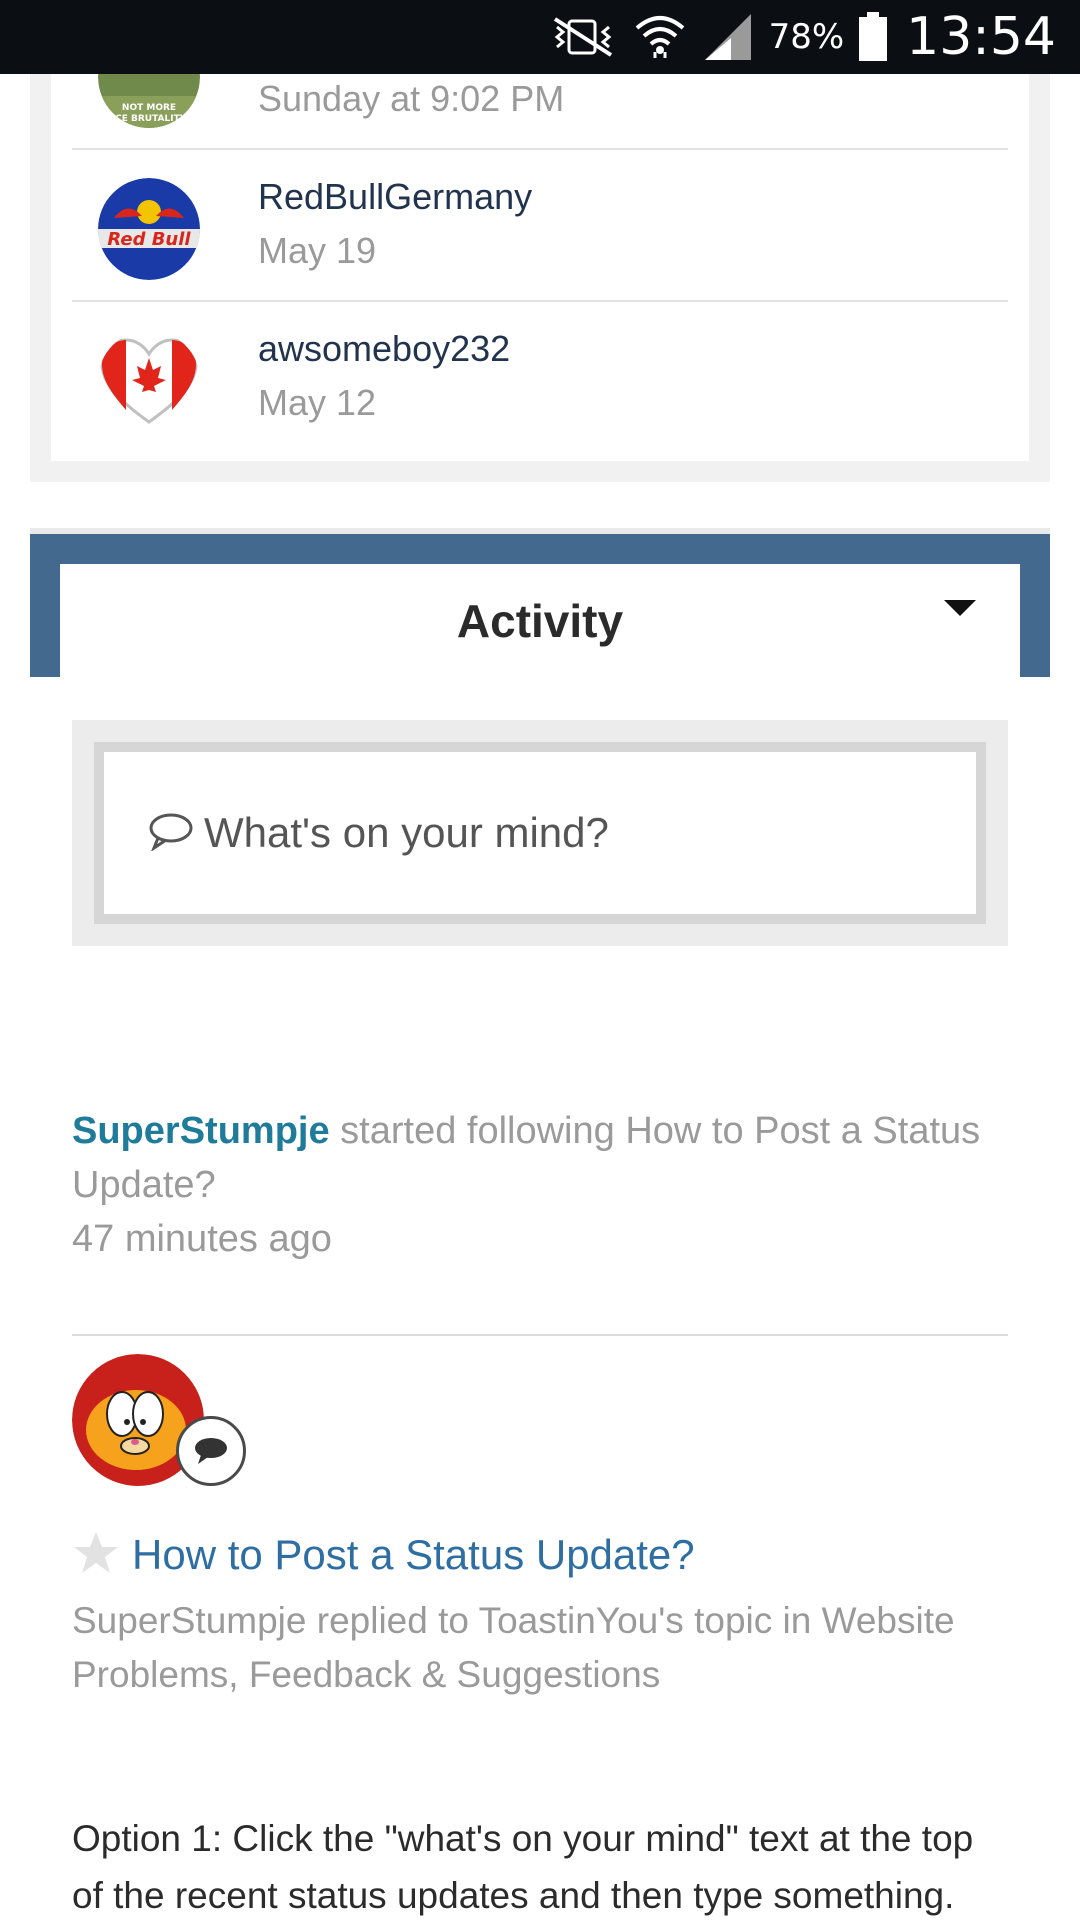 Image resolution: width=1080 pixels, height=1920 pixels. I want to click on follower-date: Sunday at 9:02 PM, so click(411, 98).